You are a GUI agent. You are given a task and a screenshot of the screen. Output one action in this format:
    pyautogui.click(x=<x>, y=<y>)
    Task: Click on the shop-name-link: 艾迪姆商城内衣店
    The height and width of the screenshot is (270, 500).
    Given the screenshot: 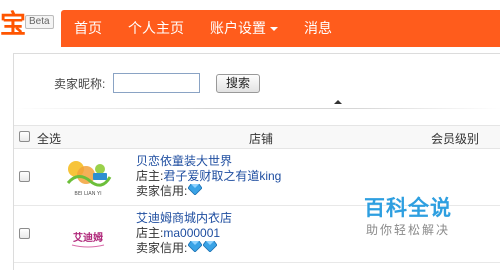 What is the action you would take?
    pyautogui.click(x=184, y=218)
    